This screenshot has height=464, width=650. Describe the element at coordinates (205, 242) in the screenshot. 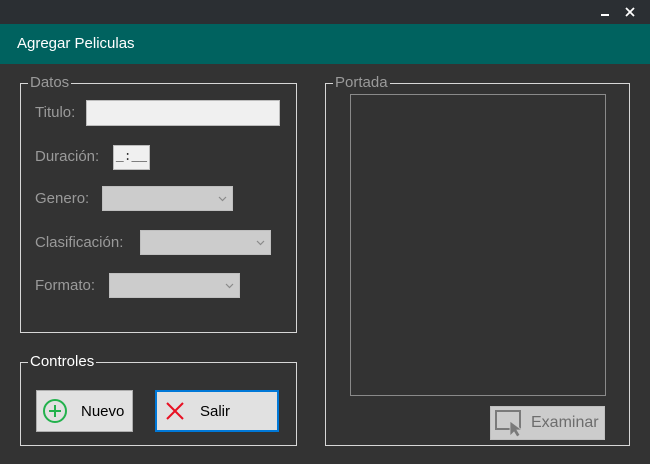

I see `clasificacion-combobox` at that location.